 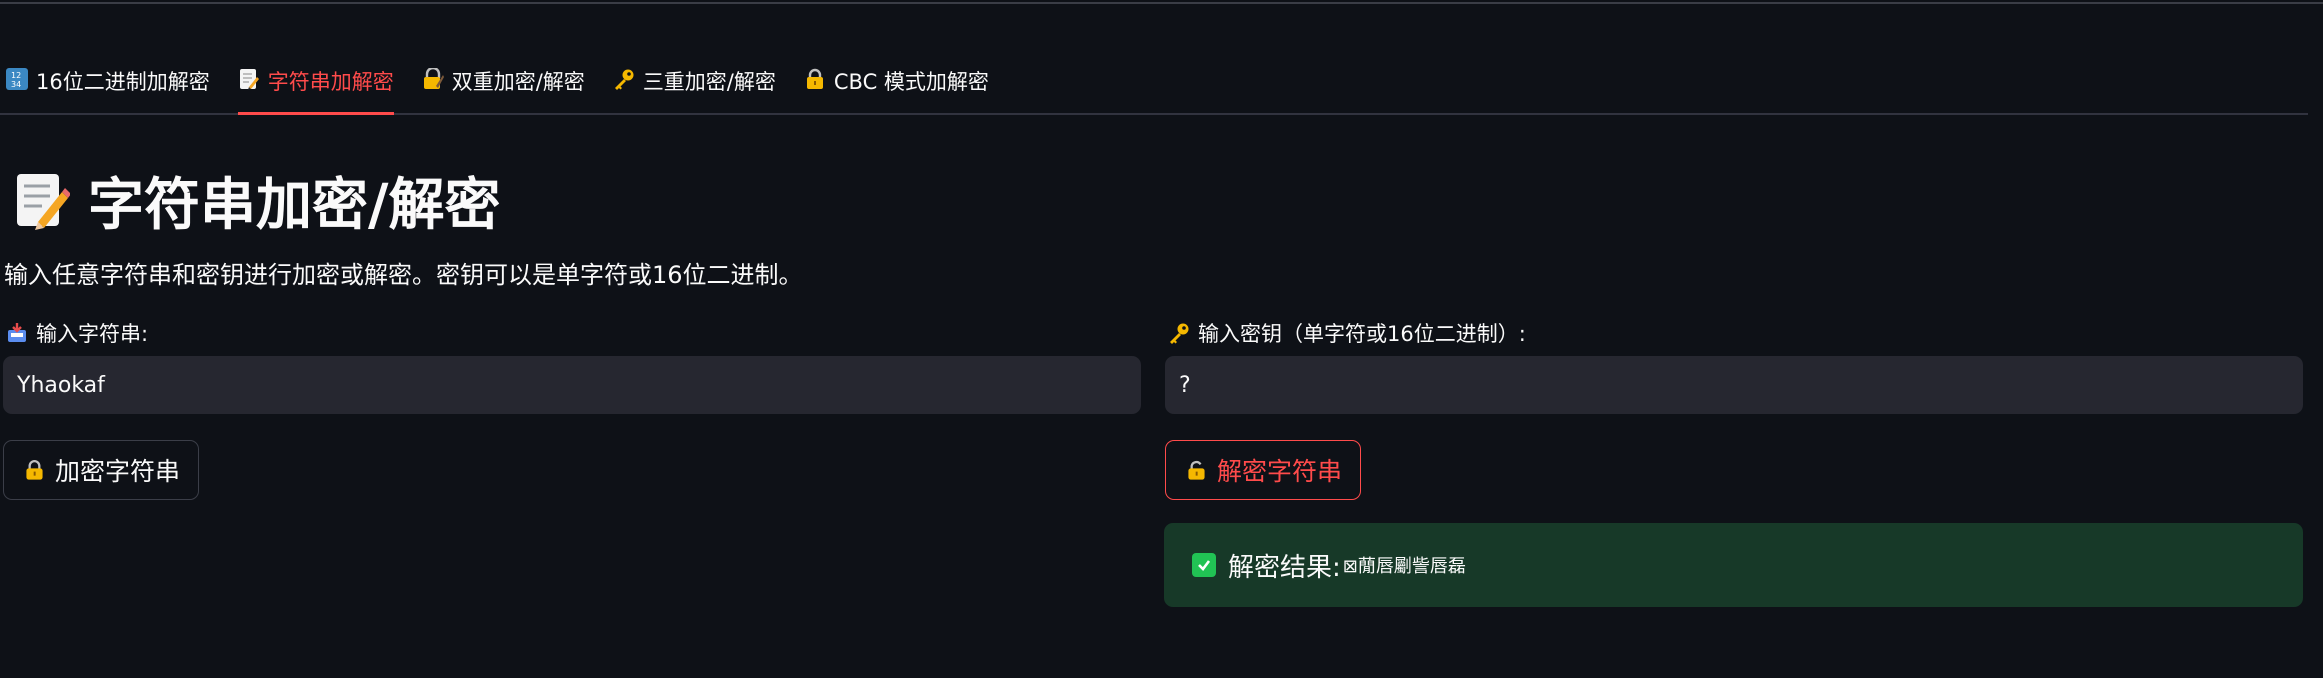 What do you see at coordinates (61, 385) in the screenshot?
I see `string-input-value: Yhaokaf` at bounding box center [61, 385].